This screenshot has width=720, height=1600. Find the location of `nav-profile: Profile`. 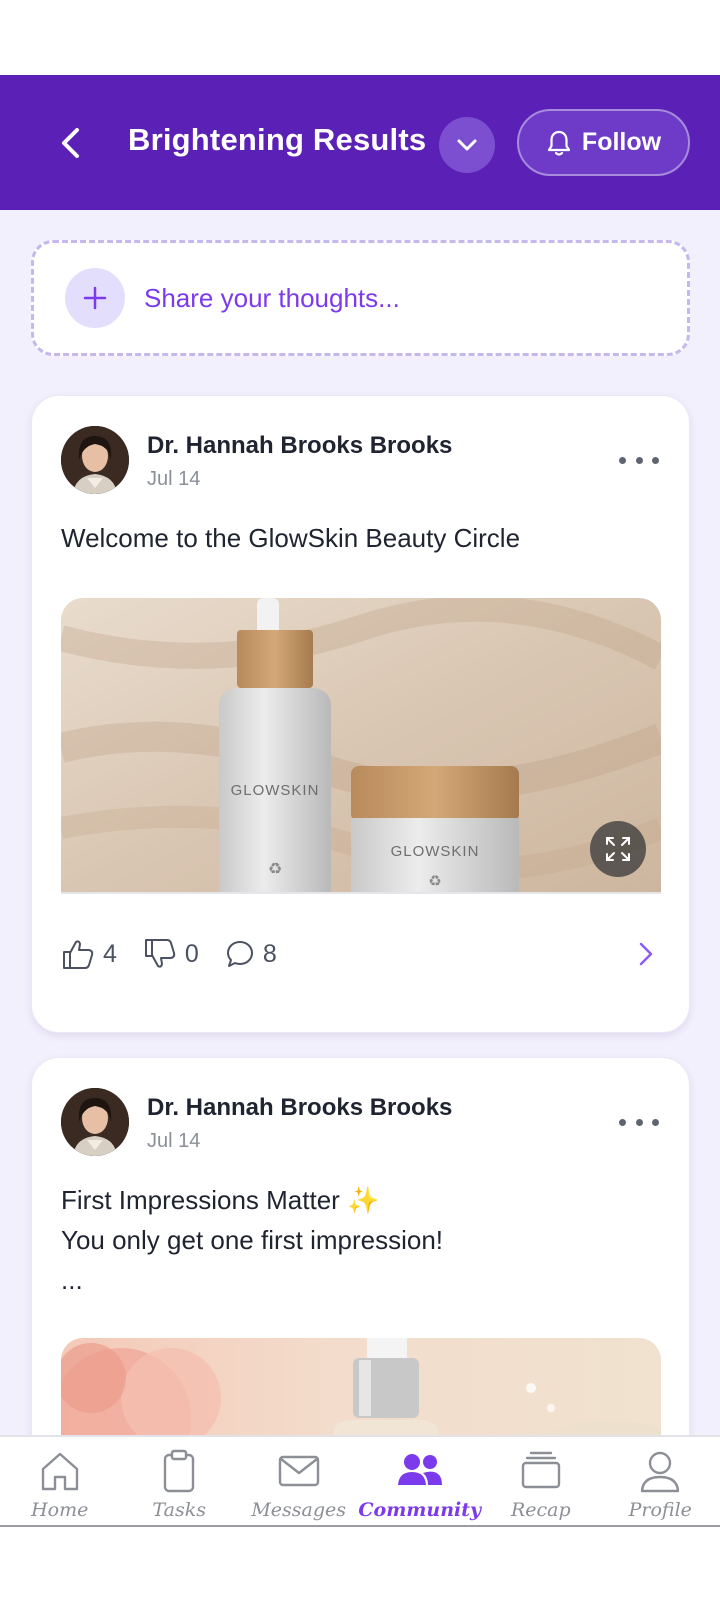

nav-profile: Profile is located at coordinates (660, 1481).